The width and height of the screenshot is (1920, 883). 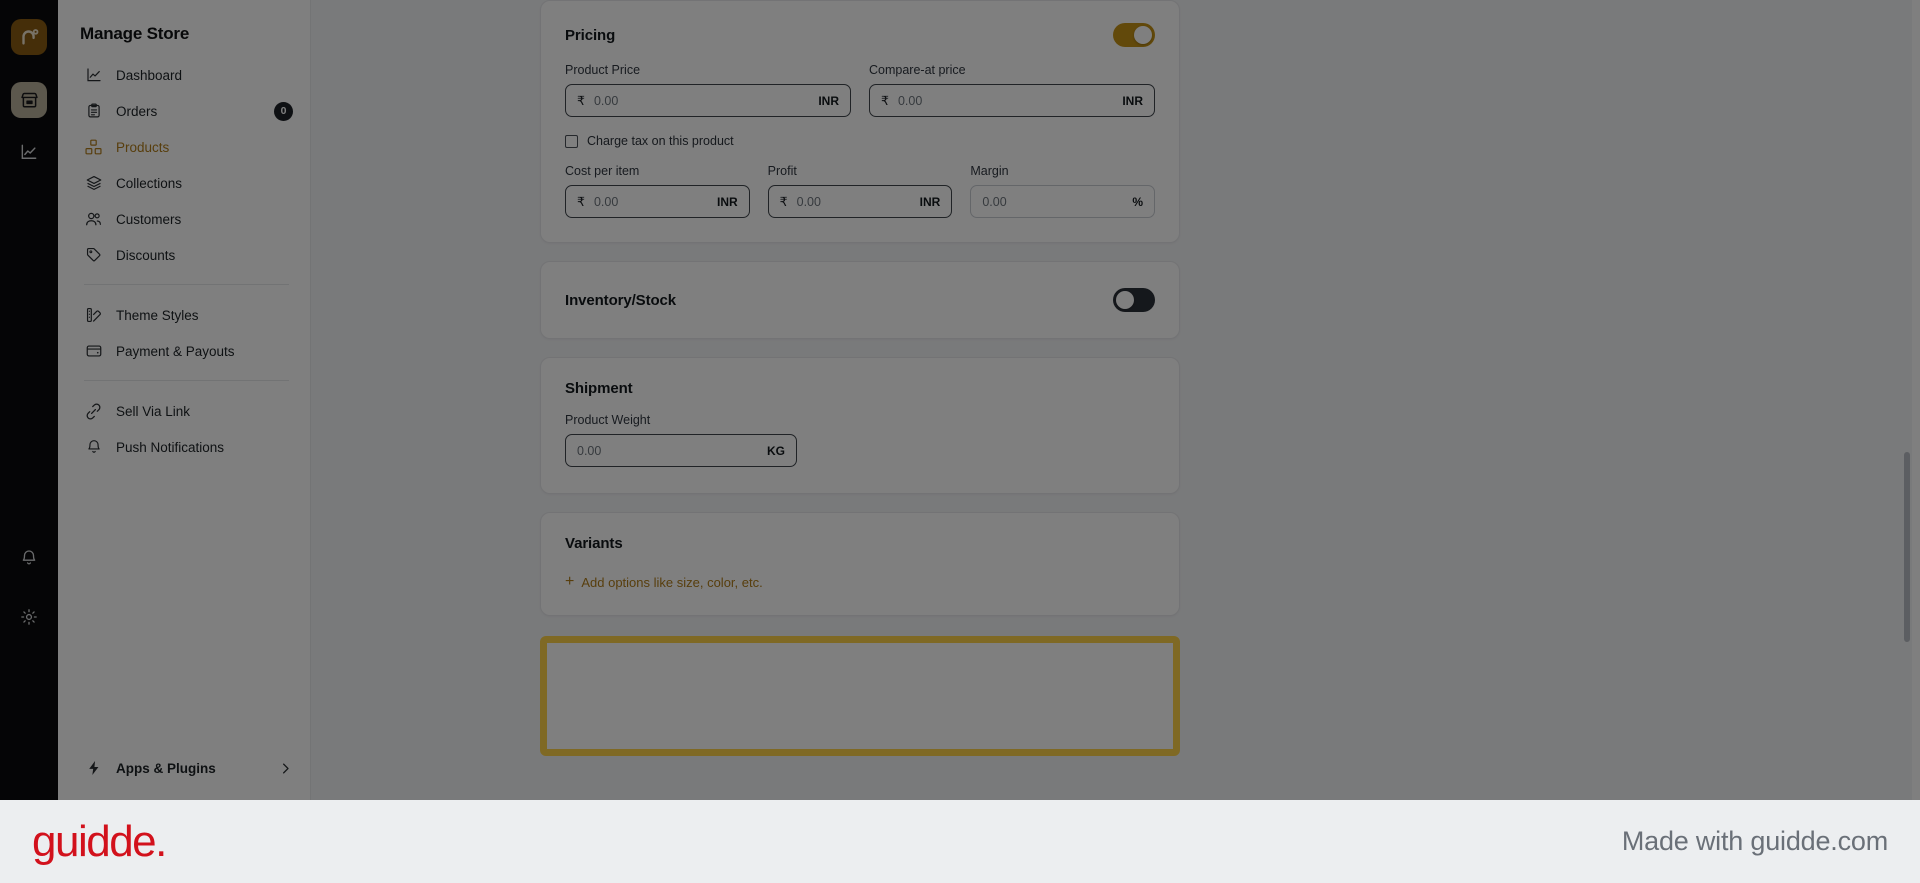 What do you see at coordinates (184, 255) in the screenshot?
I see `sidebar-item-discounts: Discounts` at bounding box center [184, 255].